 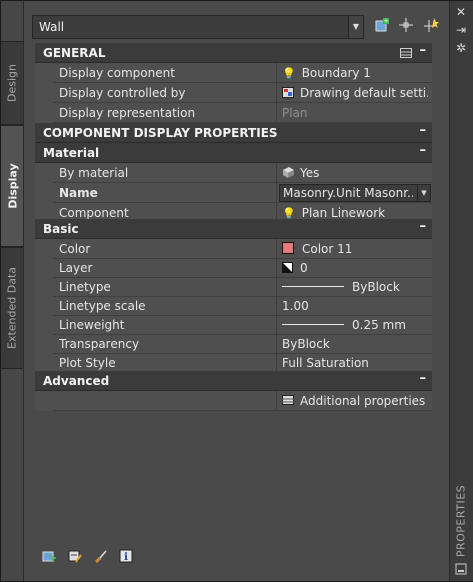 What do you see at coordinates (382, 26) in the screenshot?
I see `add-selected-icon: +` at bounding box center [382, 26].